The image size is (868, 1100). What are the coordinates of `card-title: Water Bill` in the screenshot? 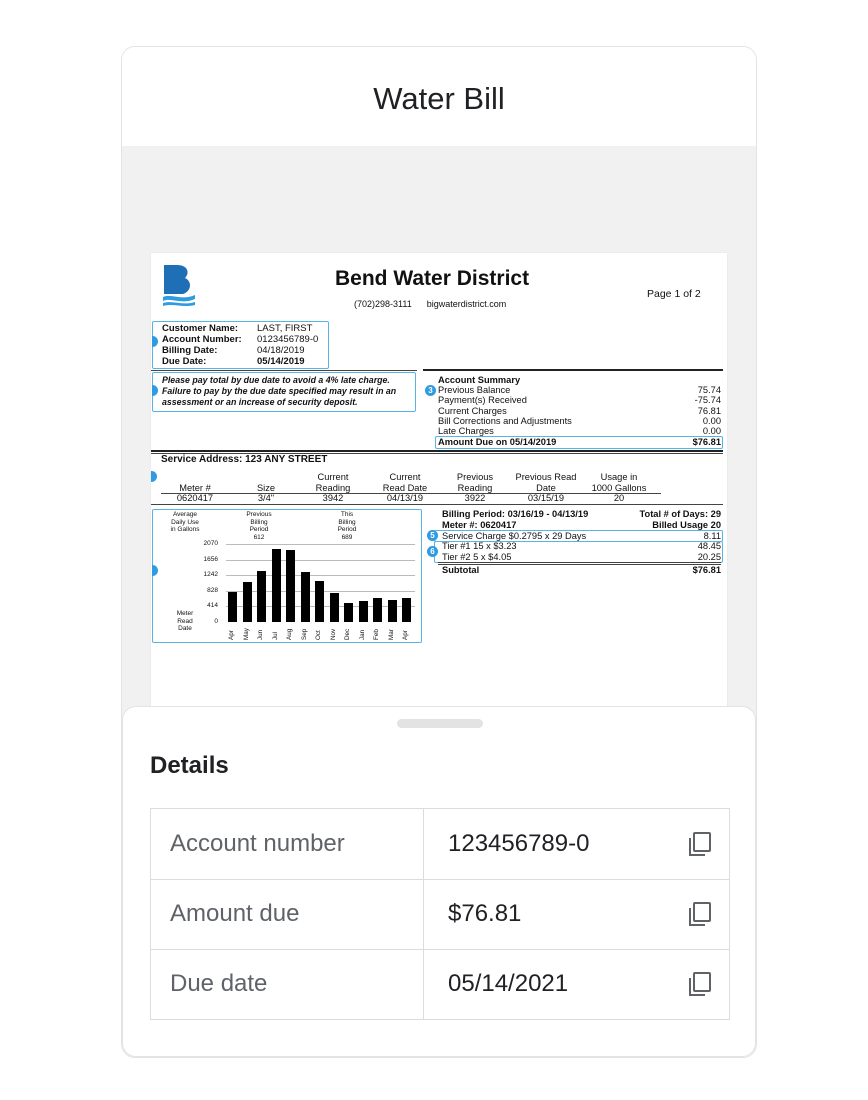 It's located at (439, 98).